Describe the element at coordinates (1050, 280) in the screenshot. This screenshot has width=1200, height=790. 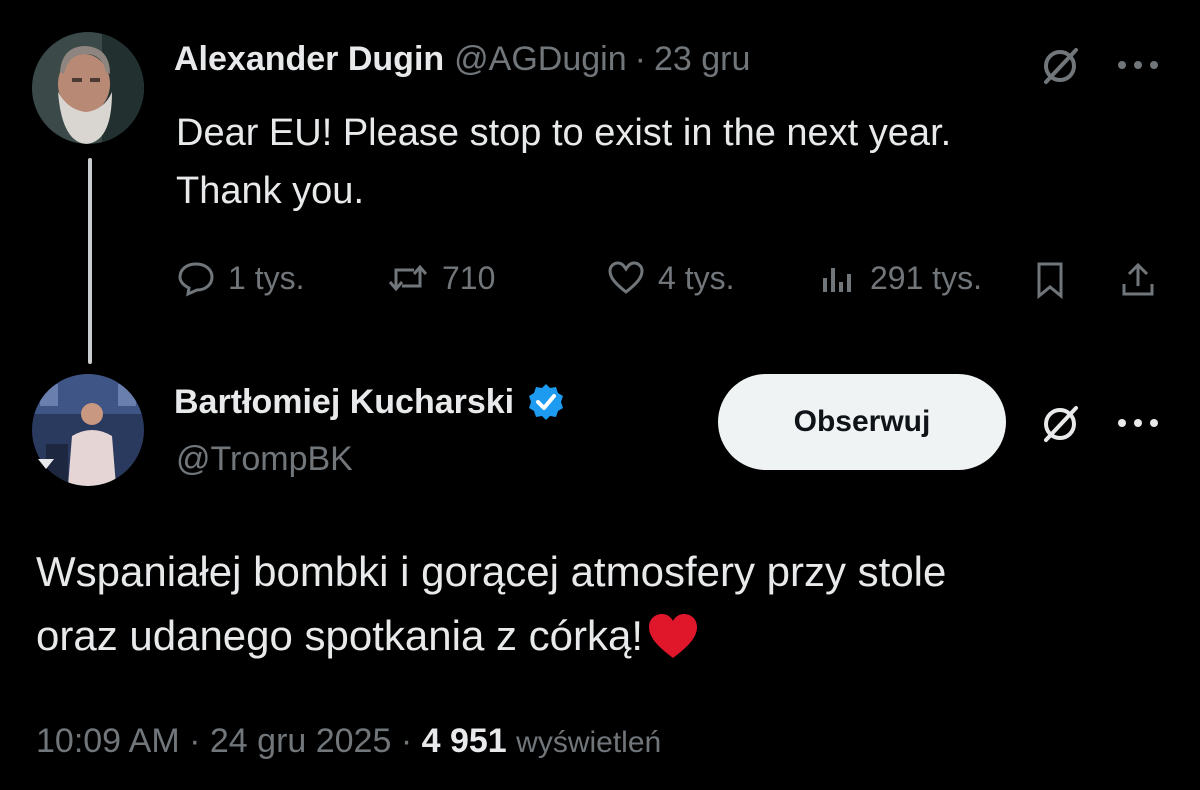
I see `bookmark-icon` at that location.